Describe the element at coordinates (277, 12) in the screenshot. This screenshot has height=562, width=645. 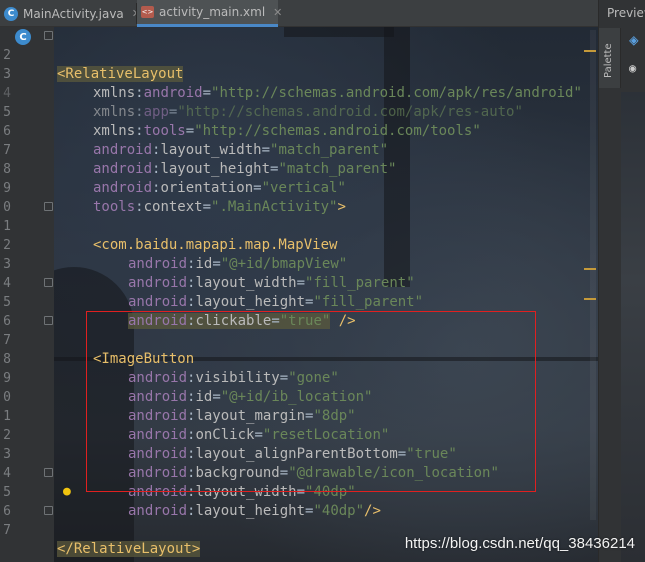
I see `close-icon: ✕` at that location.